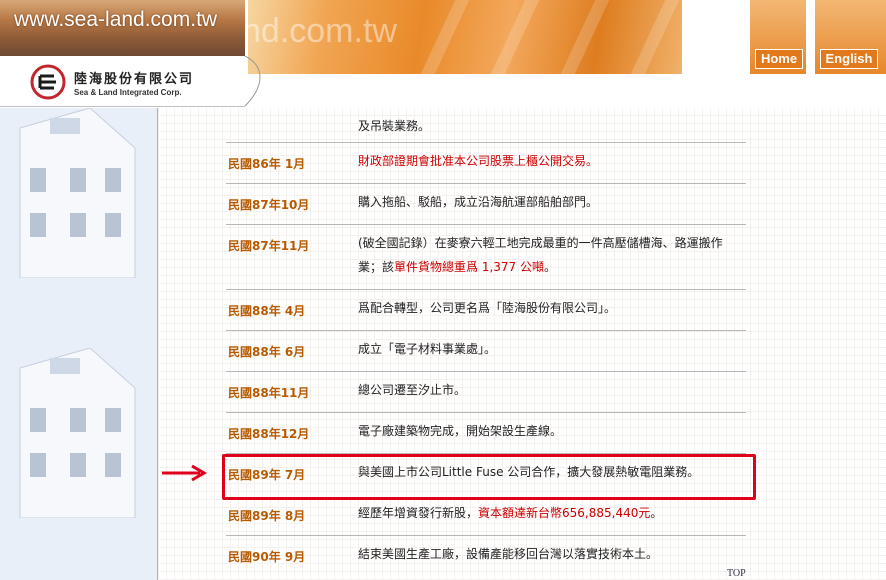  I want to click on left-decor-column, so click(79, 344).